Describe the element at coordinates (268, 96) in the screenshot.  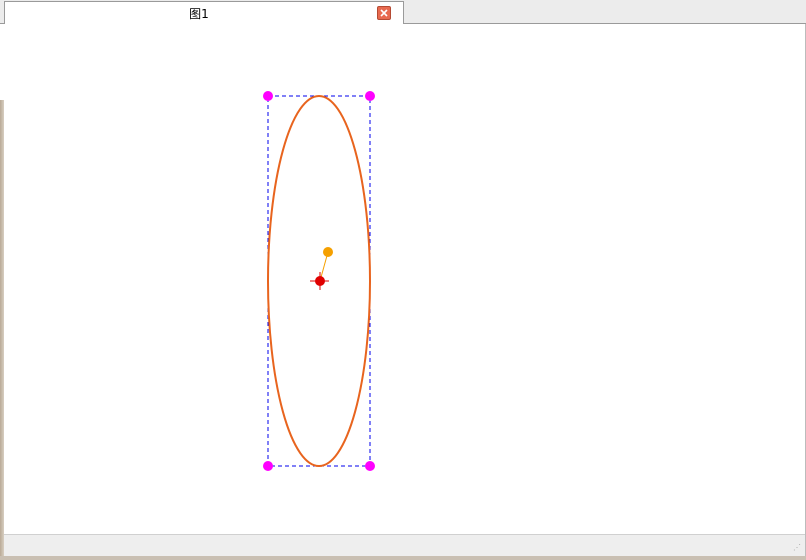
I see `resize-handle-top-left` at that location.